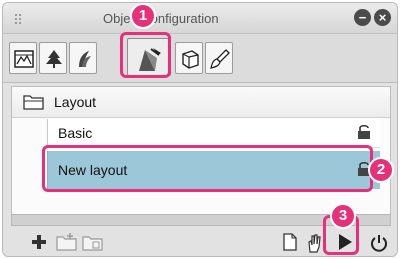 The image size is (400, 259). What do you see at coordinates (39, 242) in the screenshot?
I see `plus-icon` at bounding box center [39, 242].